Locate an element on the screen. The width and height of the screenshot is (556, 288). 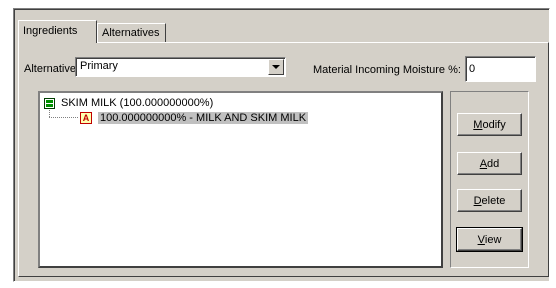
moisture-label: Material Incoming Moisture %: is located at coordinates (387, 70).